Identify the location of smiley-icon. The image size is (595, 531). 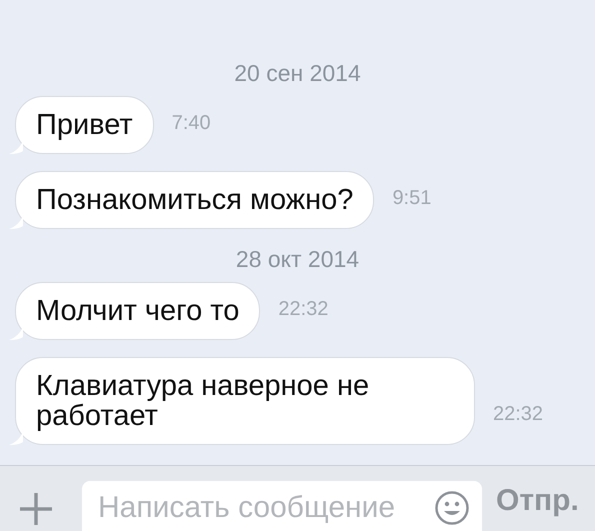
(452, 508).